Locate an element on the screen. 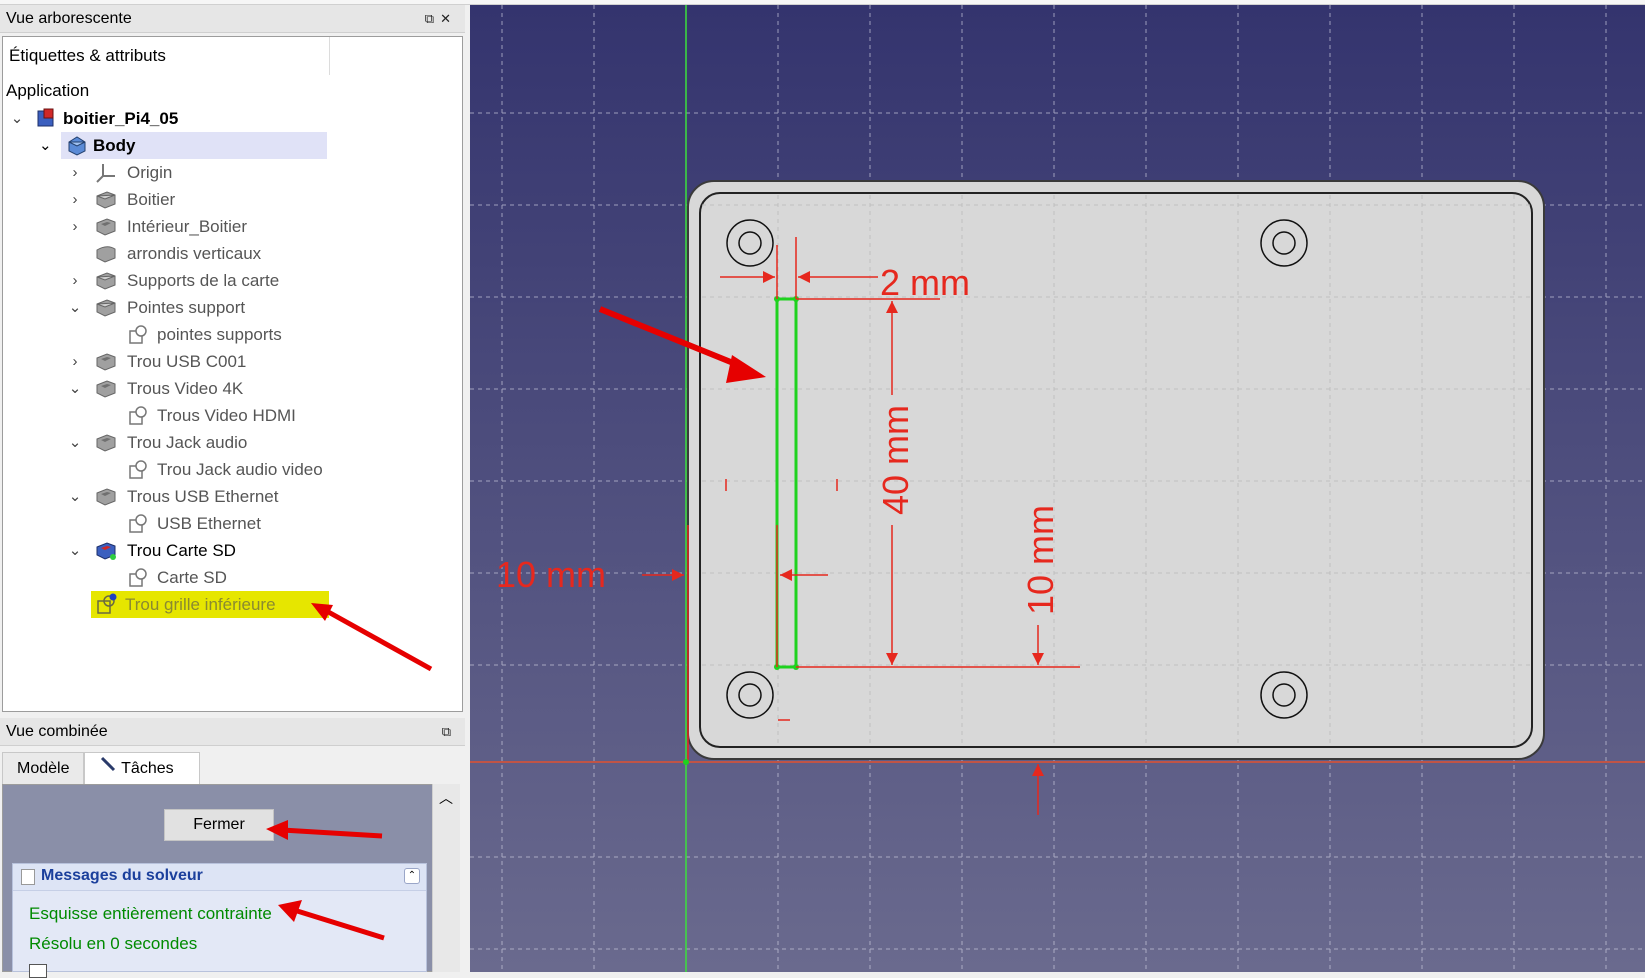 The width and height of the screenshot is (1645, 978). tree-item-label: Trous USB Ethernet is located at coordinates (203, 496).